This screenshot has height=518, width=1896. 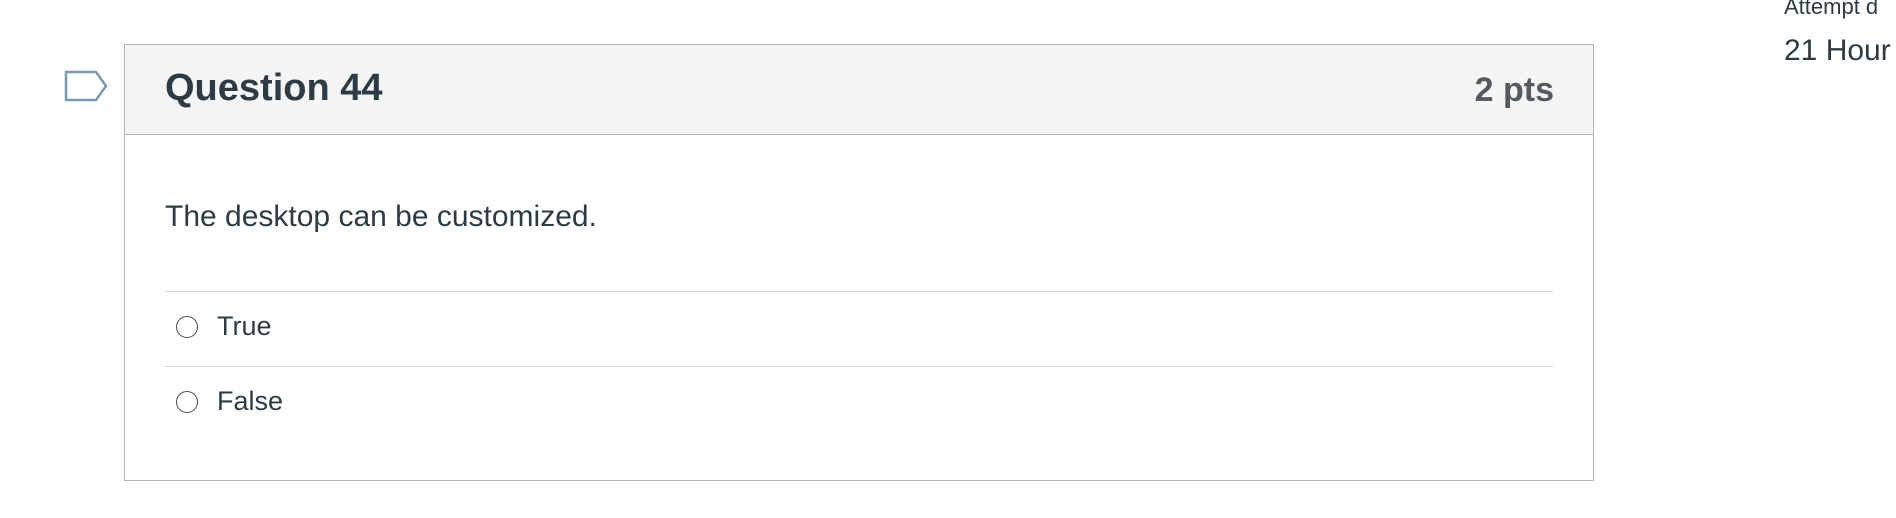 What do you see at coordinates (381, 216) in the screenshot?
I see `question-text: The desktop can be customized.` at bounding box center [381, 216].